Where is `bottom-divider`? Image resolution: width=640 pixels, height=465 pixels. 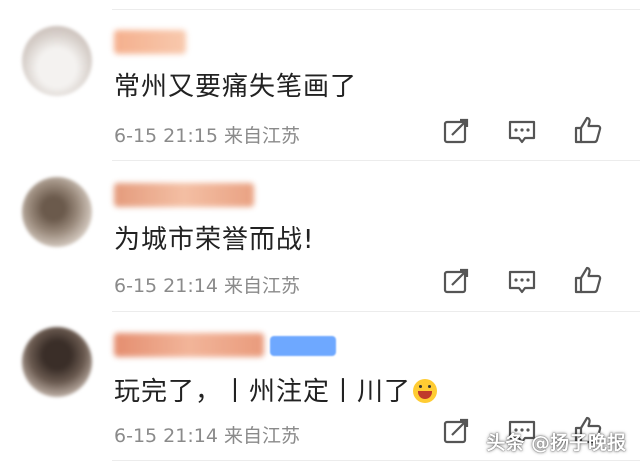
bottom-divider is located at coordinates (376, 460).